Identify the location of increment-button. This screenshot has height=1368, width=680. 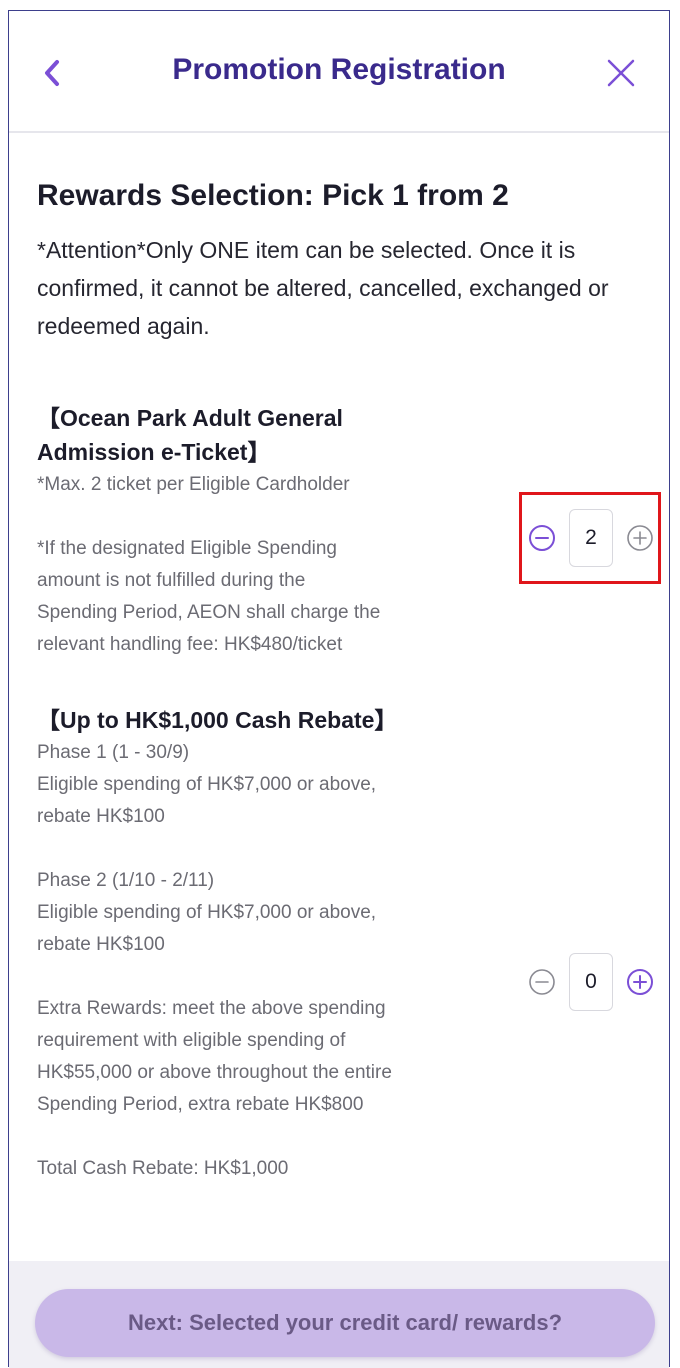
(640, 982).